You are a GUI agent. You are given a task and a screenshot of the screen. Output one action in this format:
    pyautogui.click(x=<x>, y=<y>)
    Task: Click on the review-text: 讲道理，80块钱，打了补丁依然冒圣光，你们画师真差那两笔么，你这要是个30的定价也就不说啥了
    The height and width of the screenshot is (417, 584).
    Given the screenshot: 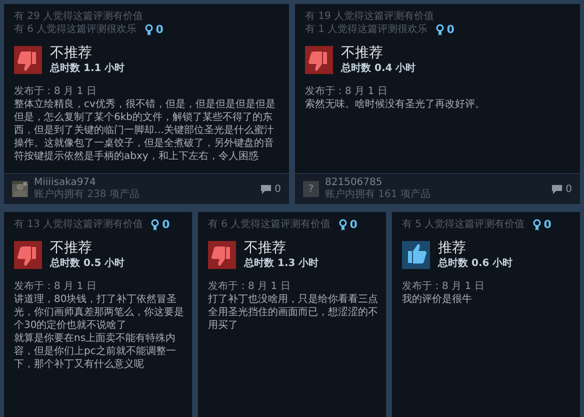 What is the action you would take?
    pyautogui.click(x=99, y=312)
    